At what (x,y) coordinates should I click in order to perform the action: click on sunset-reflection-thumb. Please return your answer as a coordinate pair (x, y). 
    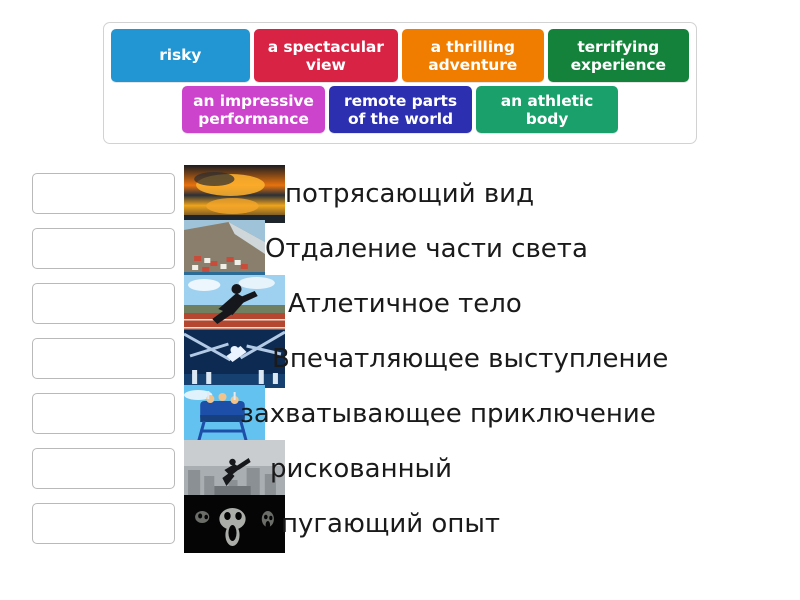
    Looking at the image, I should click on (234, 193).